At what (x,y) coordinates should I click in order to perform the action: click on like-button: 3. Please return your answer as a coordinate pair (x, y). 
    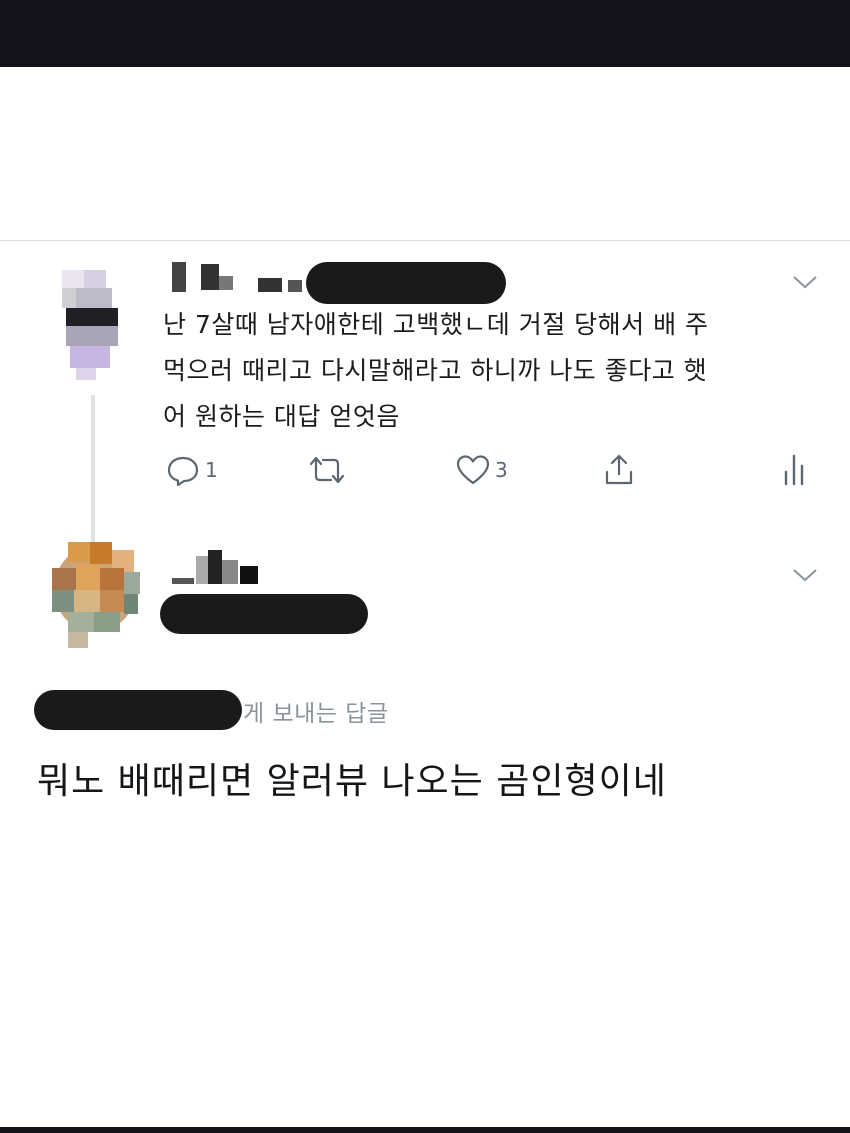
    Looking at the image, I should click on (481, 470).